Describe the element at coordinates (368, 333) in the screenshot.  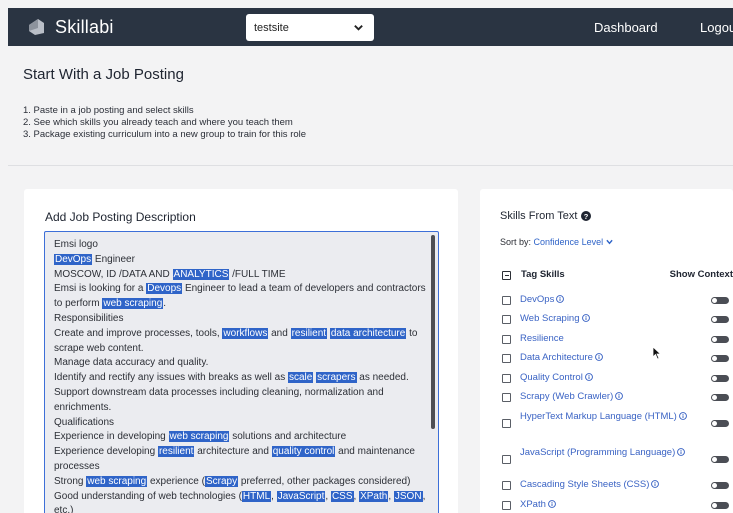
I see `highlighted-skill: data architecture` at that location.